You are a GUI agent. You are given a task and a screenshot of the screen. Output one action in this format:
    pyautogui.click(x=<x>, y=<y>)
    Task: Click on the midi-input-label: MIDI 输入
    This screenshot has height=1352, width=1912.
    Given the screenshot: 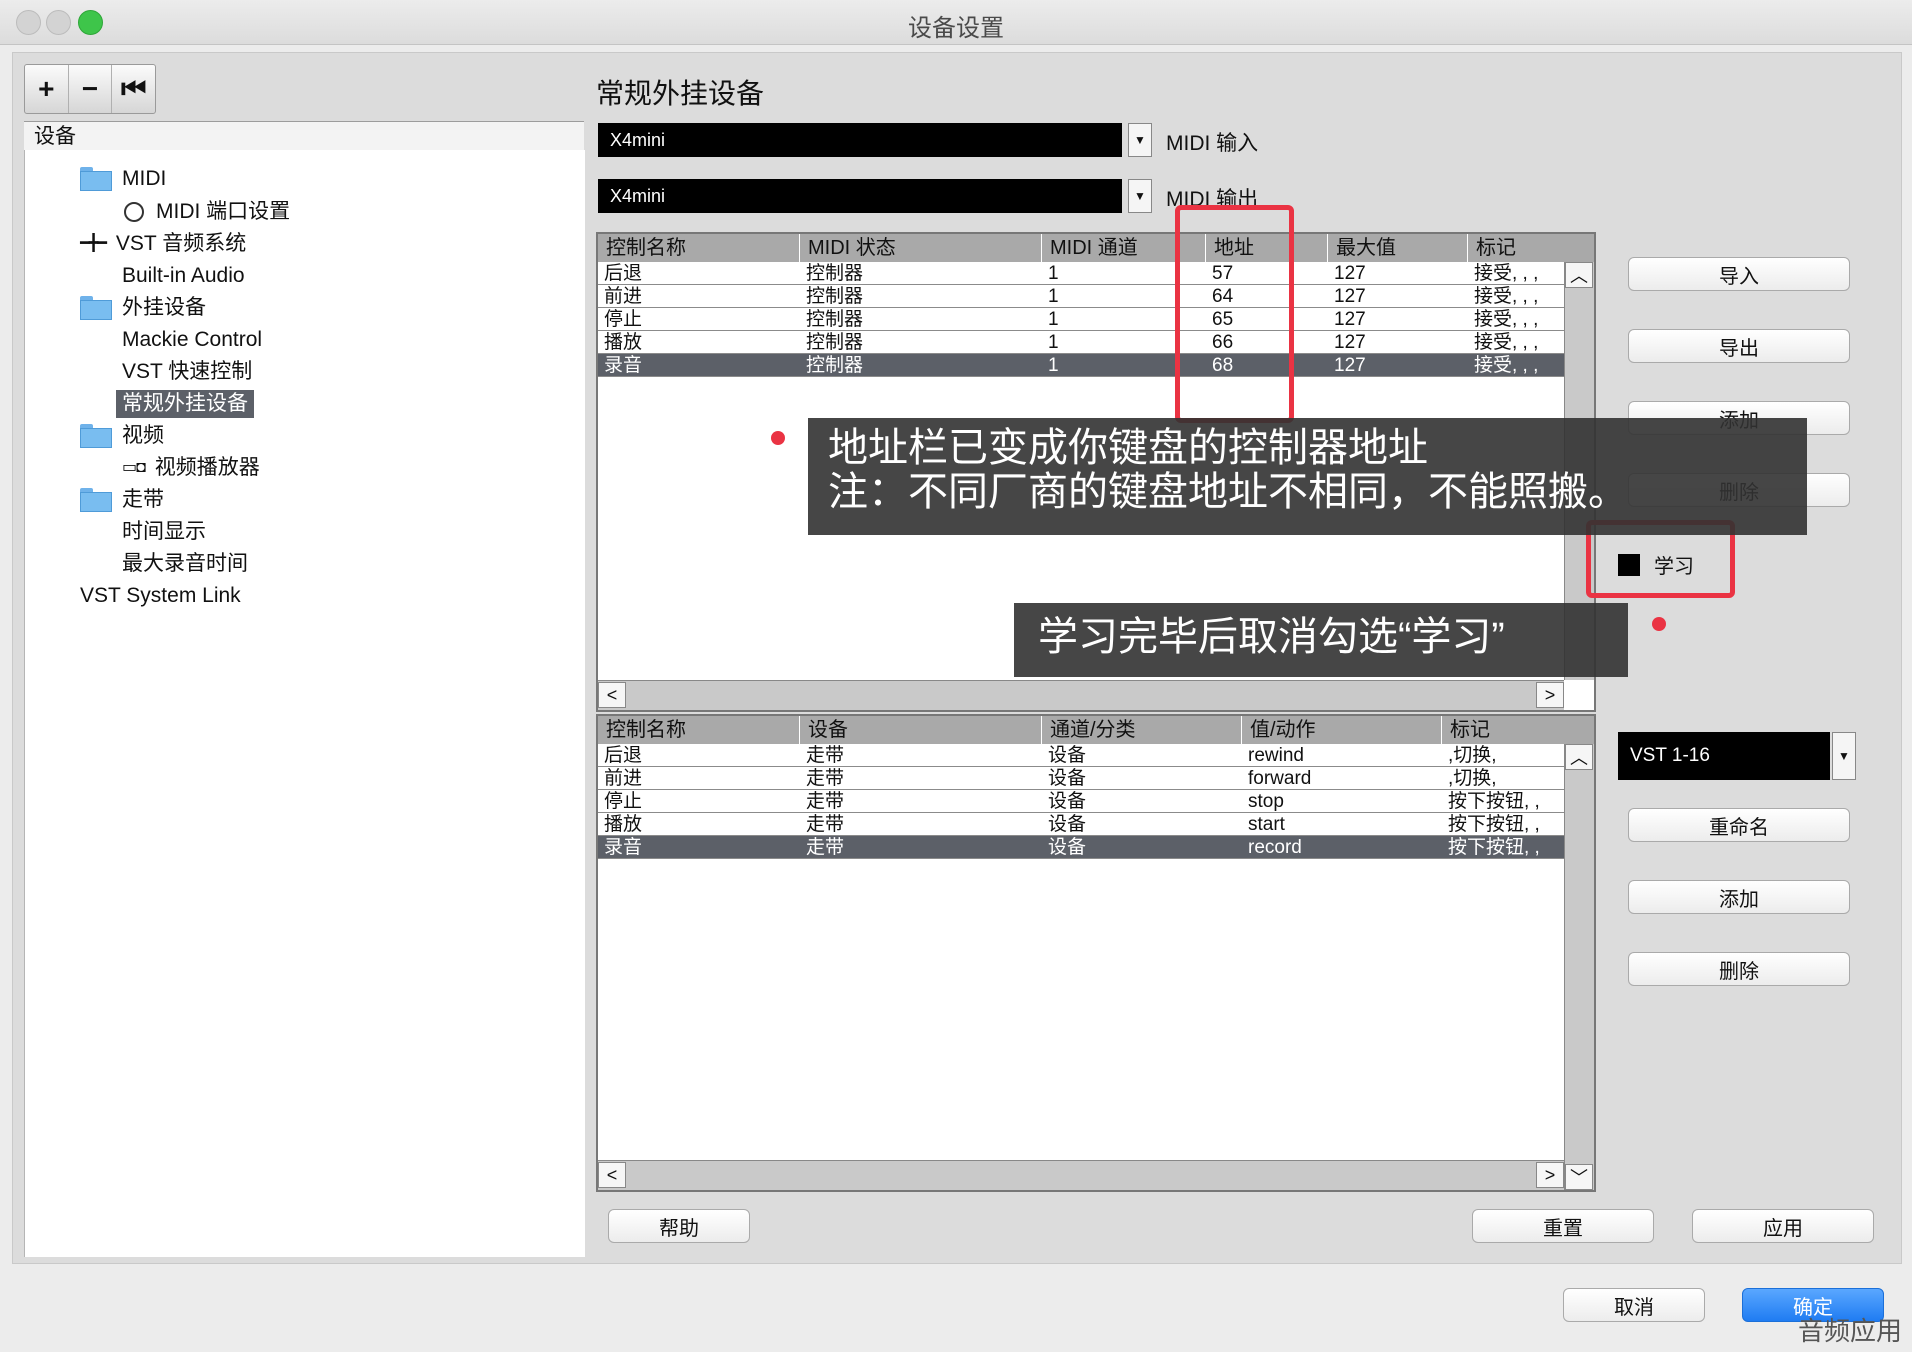 What is the action you would take?
    pyautogui.click(x=1212, y=143)
    